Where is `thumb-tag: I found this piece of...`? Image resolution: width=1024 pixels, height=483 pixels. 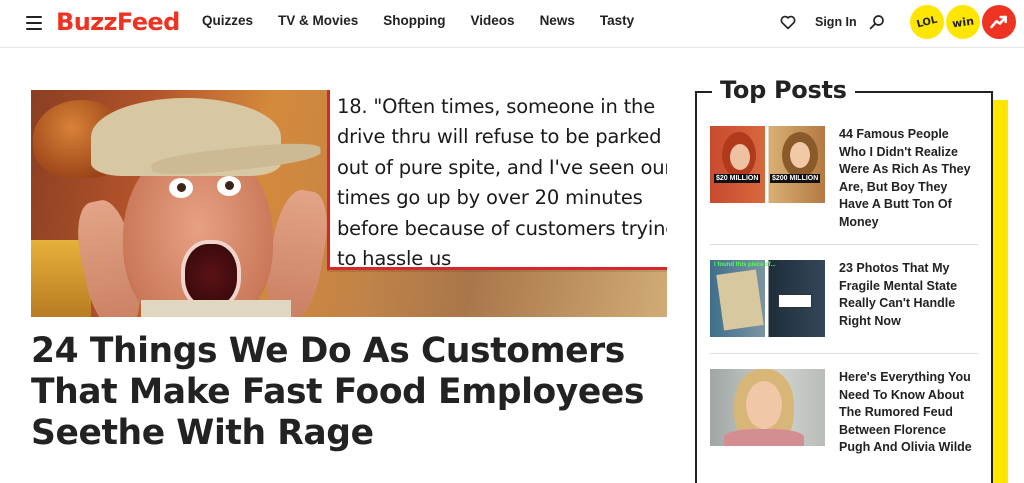
thumb-tag: I found this piece of... is located at coordinates (745, 265).